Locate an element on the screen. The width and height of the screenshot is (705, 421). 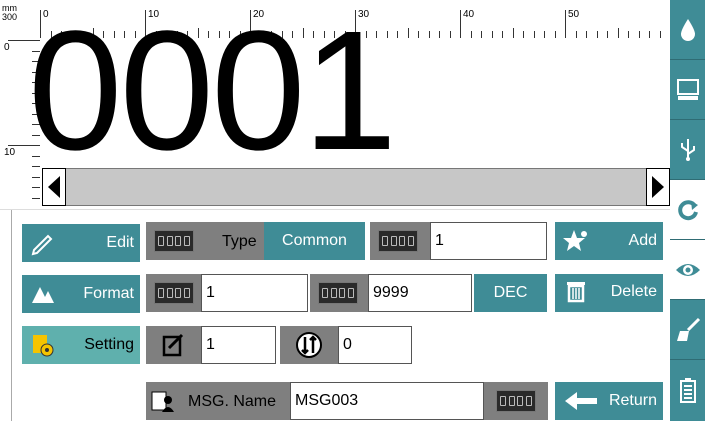
format-icon is located at coordinates (43, 295).